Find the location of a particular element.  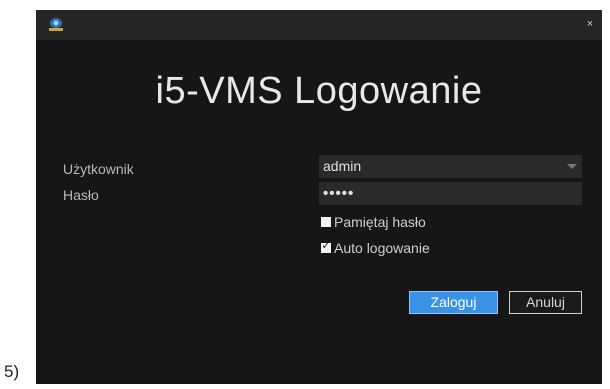

auto-login-checkbox: ✓ is located at coordinates (326, 247).